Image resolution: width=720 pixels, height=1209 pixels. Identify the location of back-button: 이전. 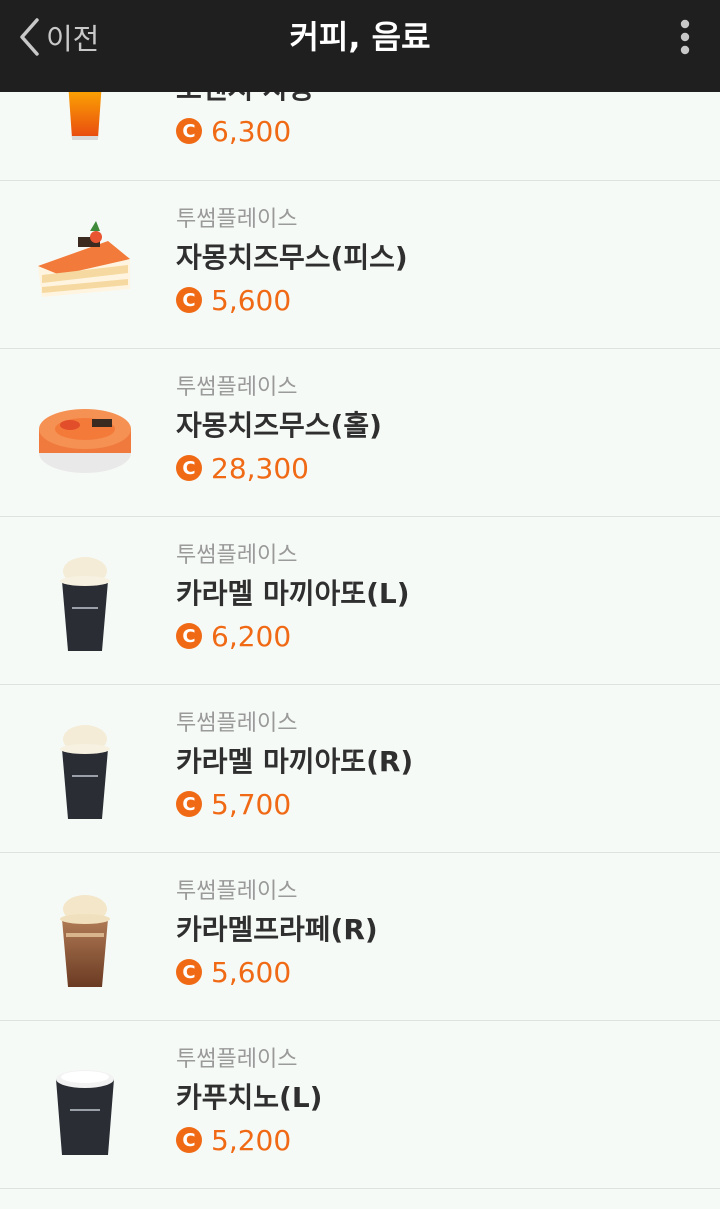
(58, 37).